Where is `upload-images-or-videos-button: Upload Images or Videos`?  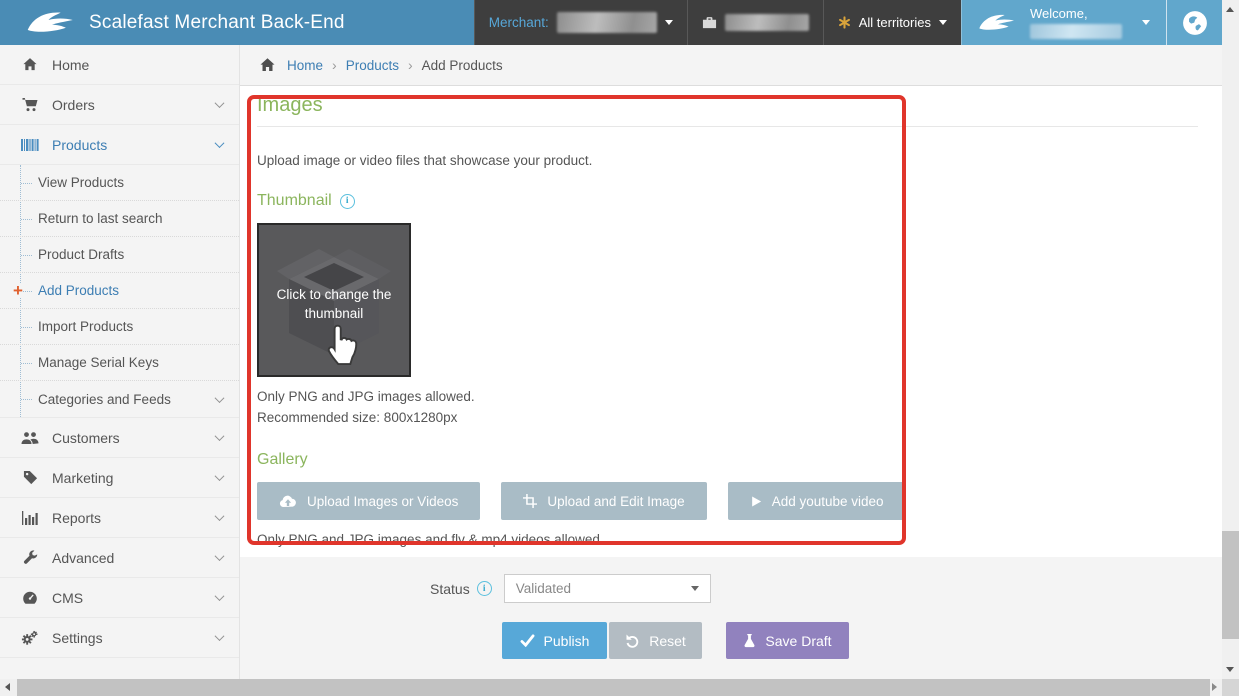
upload-images-or-videos-button: Upload Images or Videos is located at coordinates (369, 501).